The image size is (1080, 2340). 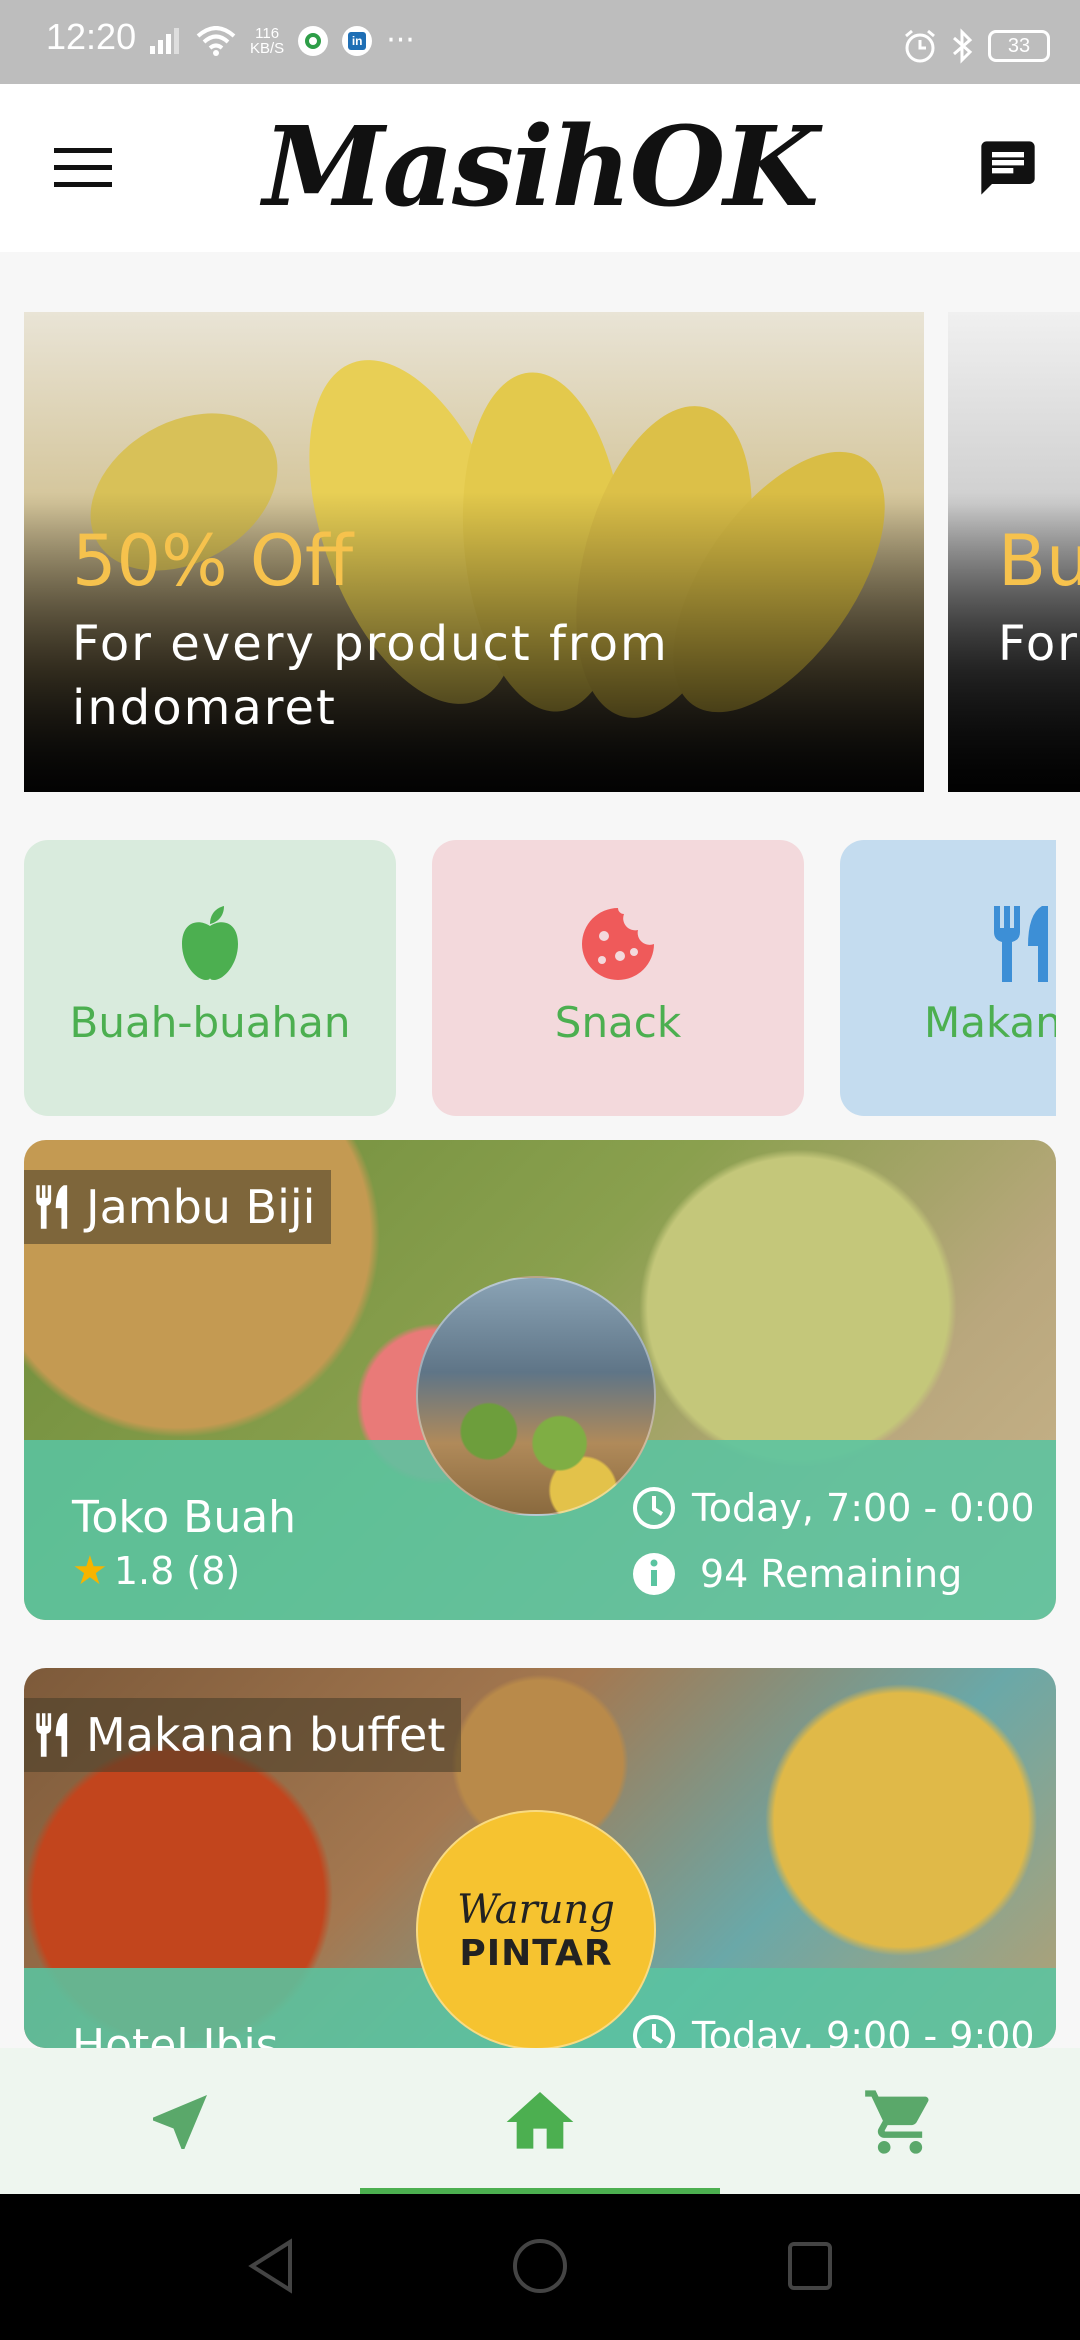 I want to click on banner-subtitle: For Bua, so click(x=1039, y=644).